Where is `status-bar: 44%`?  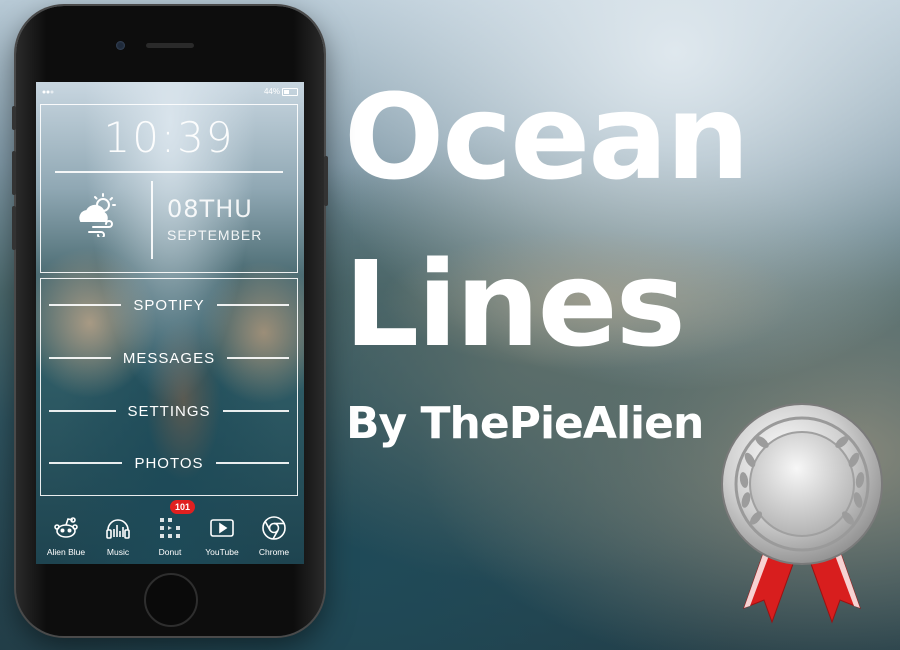
status-bar: 44% is located at coordinates (170, 92).